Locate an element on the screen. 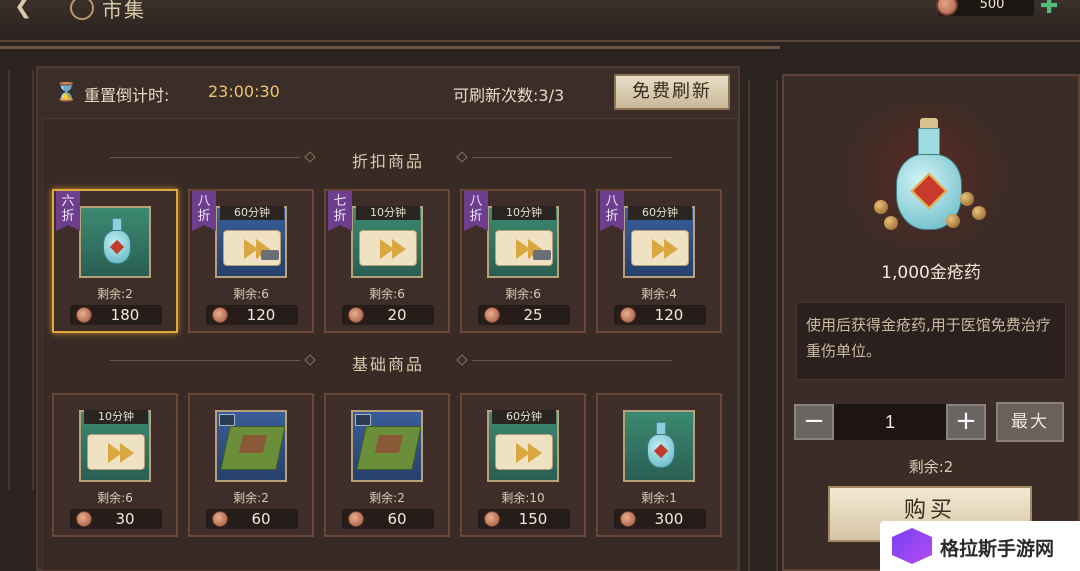  item-price: 300 is located at coordinates (669, 519).